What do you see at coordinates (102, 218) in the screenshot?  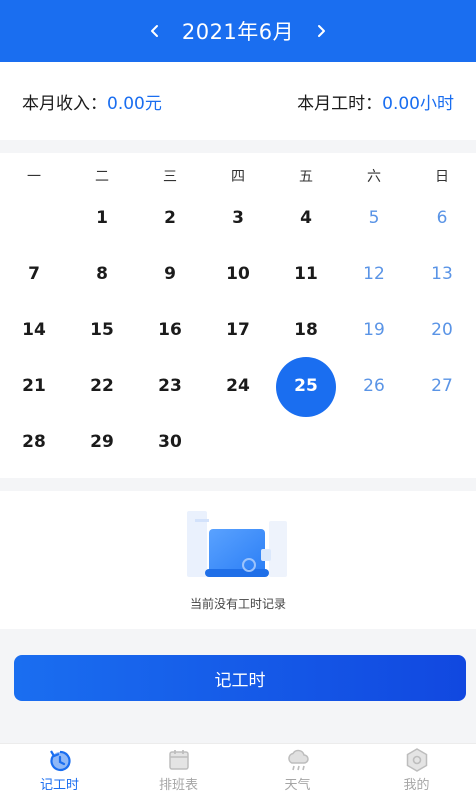 I see `calendar-day-number: 1` at bounding box center [102, 218].